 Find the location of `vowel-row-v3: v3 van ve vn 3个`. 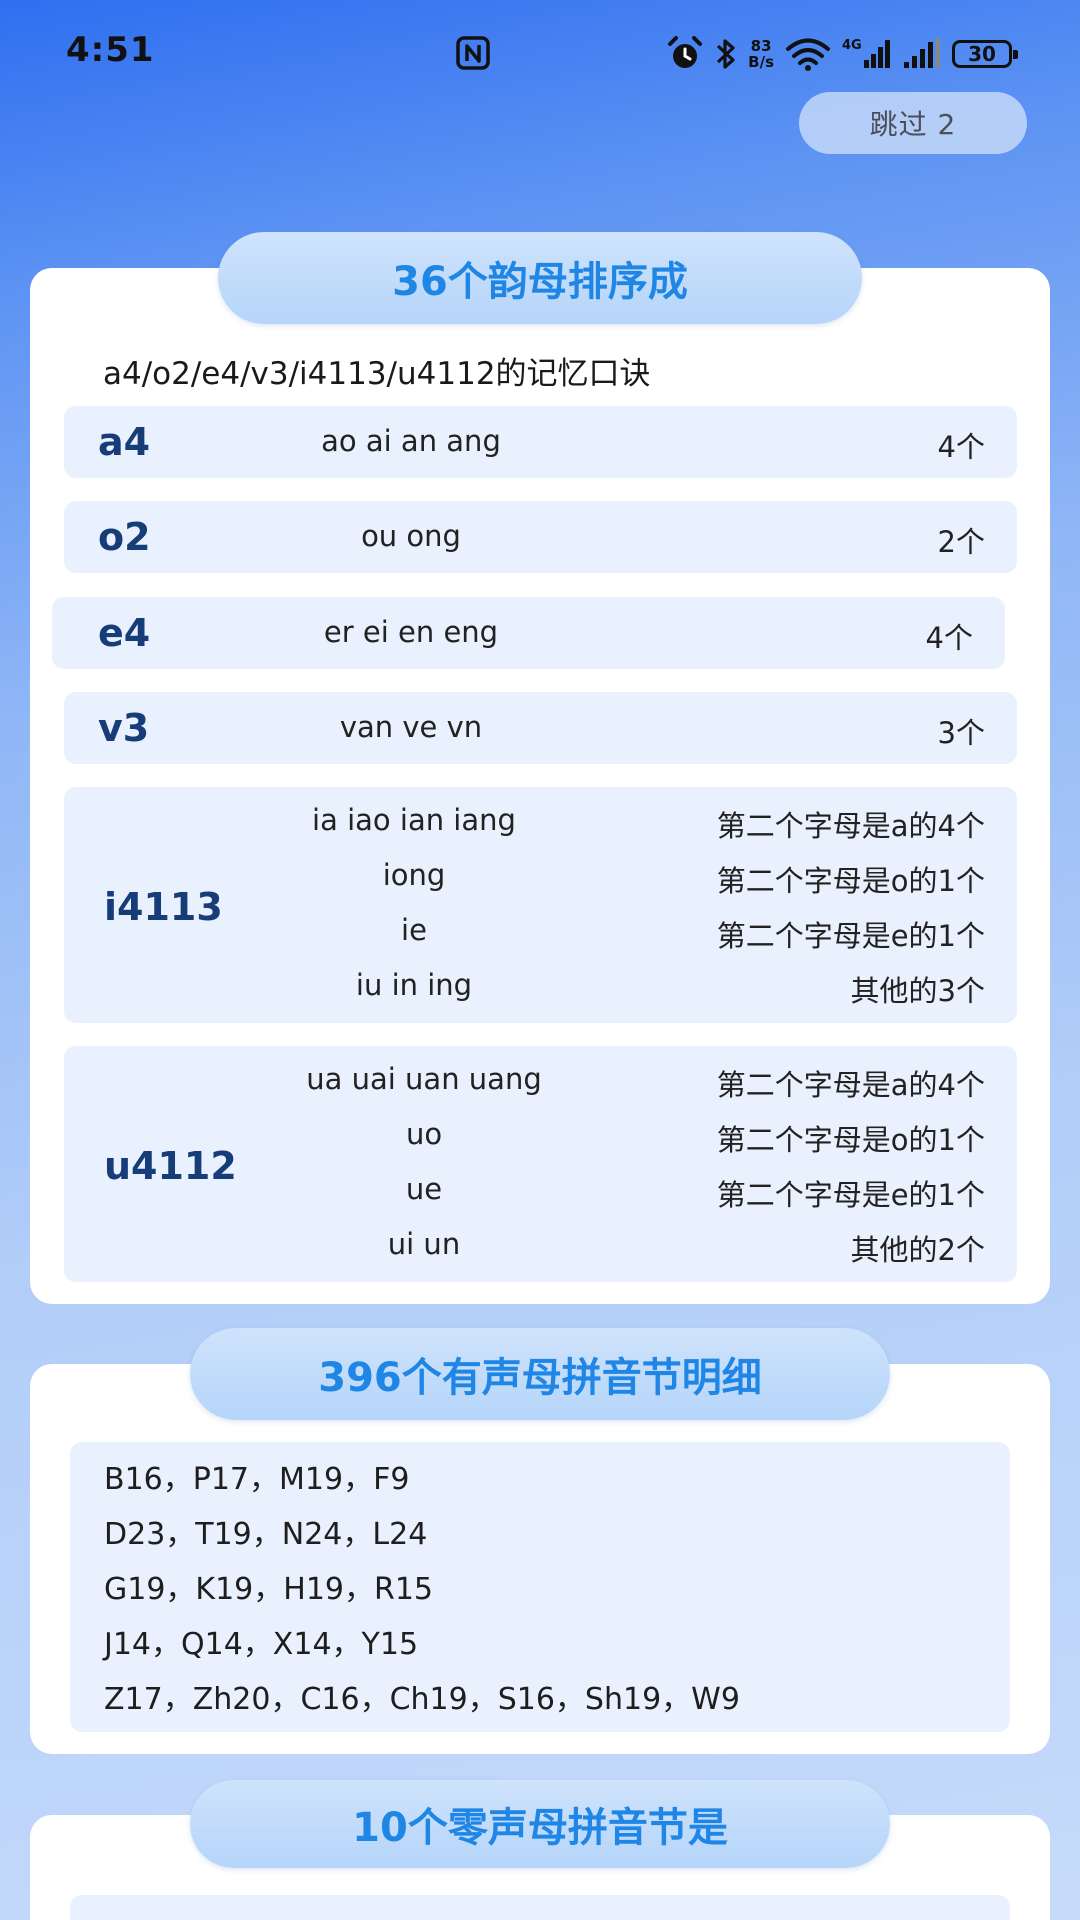

vowel-row-v3: v3 van ve vn 3个 is located at coordinates (540, 728).